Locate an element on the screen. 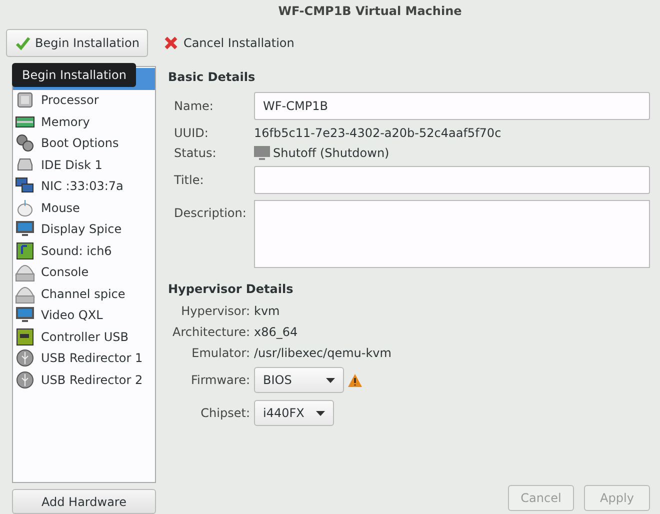 This screenshot has width=660, height=514. sidebar-item: Video QXL is located at coordinates (84, 315).